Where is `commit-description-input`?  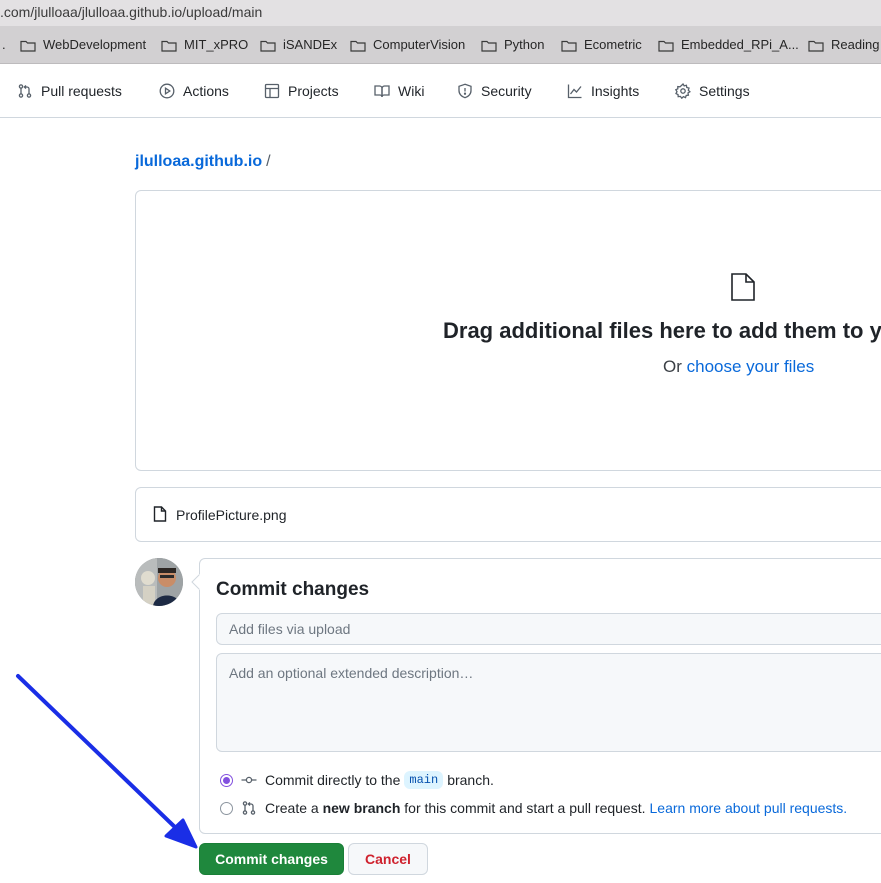 commit-description-input is located at coordinates (548, 702).